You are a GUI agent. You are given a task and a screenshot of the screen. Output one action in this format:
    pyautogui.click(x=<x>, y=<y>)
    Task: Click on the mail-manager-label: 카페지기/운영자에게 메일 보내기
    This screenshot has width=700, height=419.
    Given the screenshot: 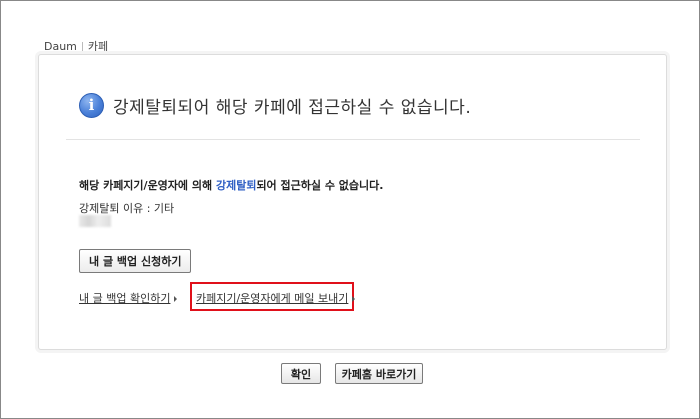 What is the action you would take?
    pyautogui.click(x=272, y=298)
    